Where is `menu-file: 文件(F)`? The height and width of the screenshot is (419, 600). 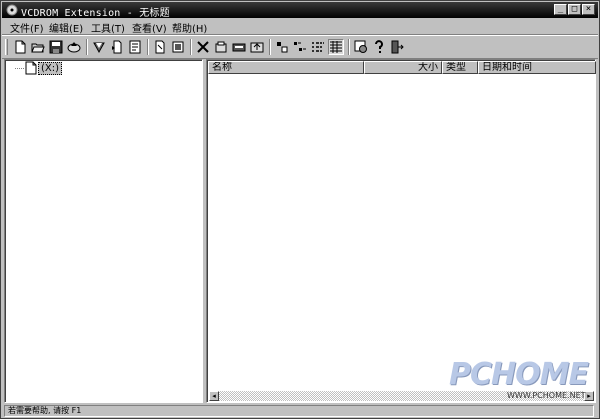 menu-file: 文件(F) is located at coordinates (27, 27).